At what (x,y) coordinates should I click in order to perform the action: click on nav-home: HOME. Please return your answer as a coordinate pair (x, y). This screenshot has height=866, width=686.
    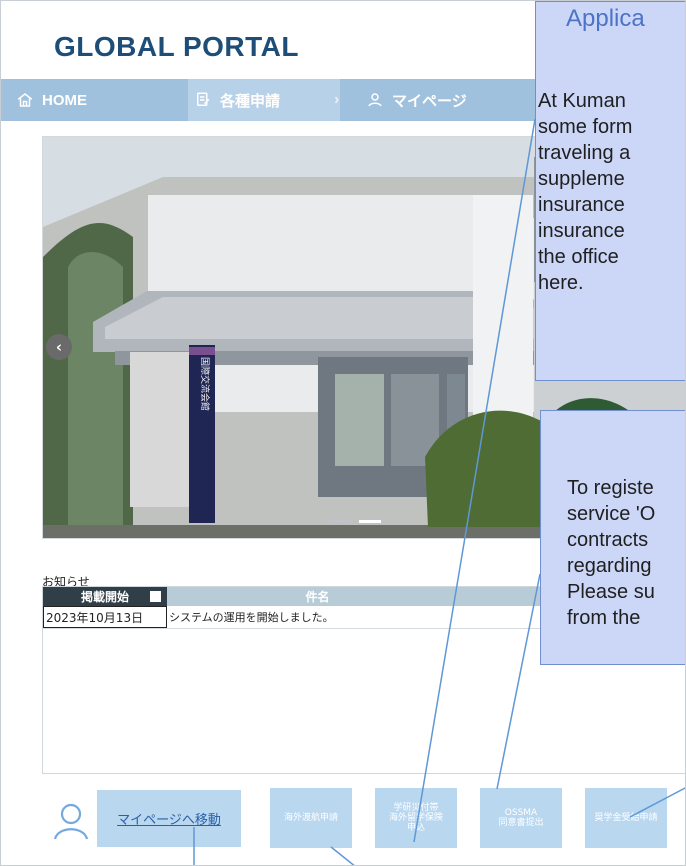
    Looking at the image, I should click on (51, 100).